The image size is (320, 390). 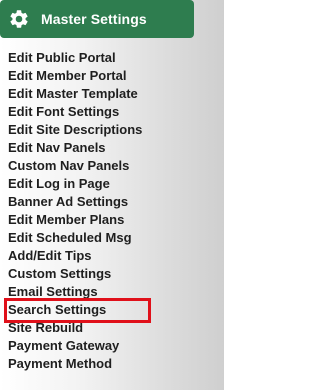 What do you see at coordinates (75, 274) in the screenshot?
I see `menu-item-custom-settings: Custom Settings` at bounding box center [75, 274].